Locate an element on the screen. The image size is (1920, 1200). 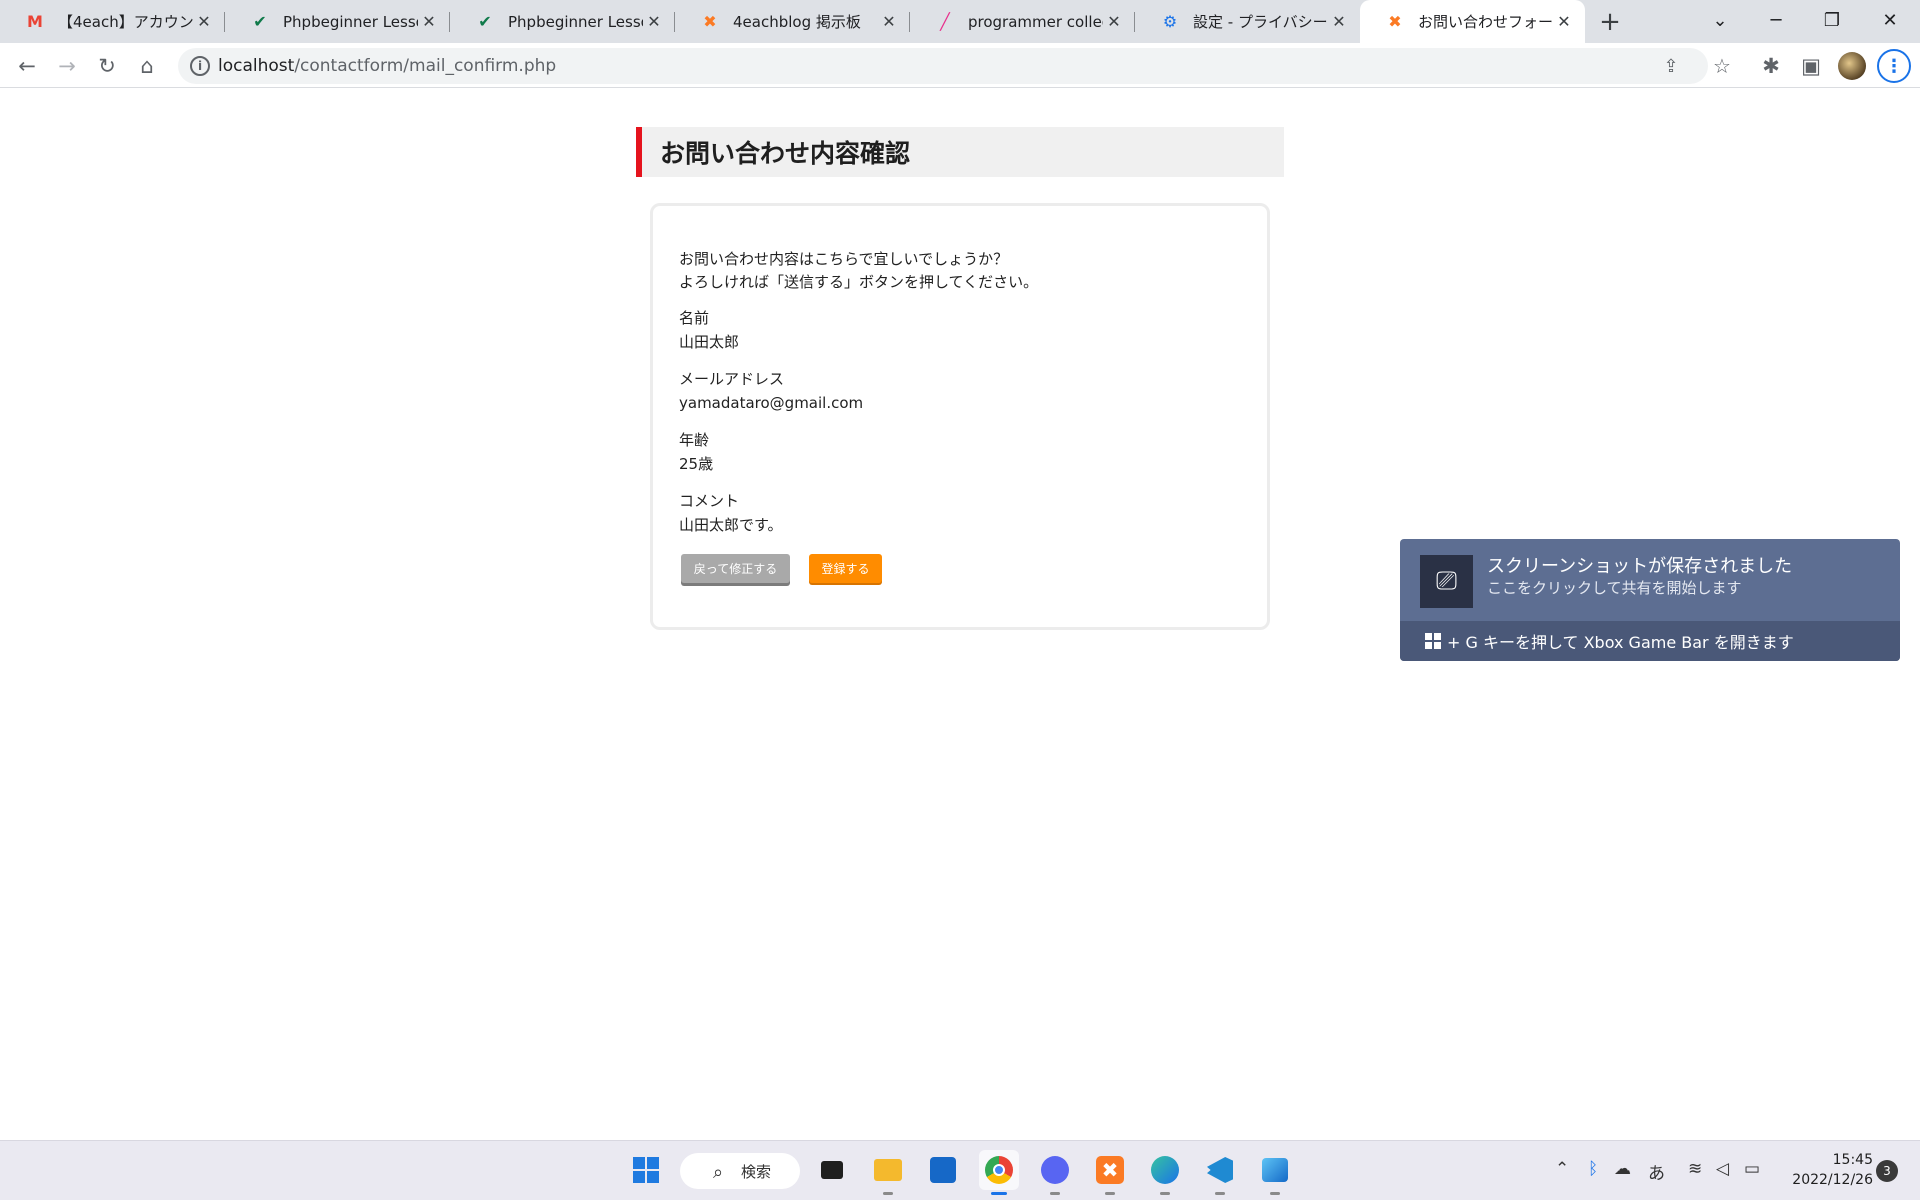
chrome-icon is located at coordinates (999, 1172).